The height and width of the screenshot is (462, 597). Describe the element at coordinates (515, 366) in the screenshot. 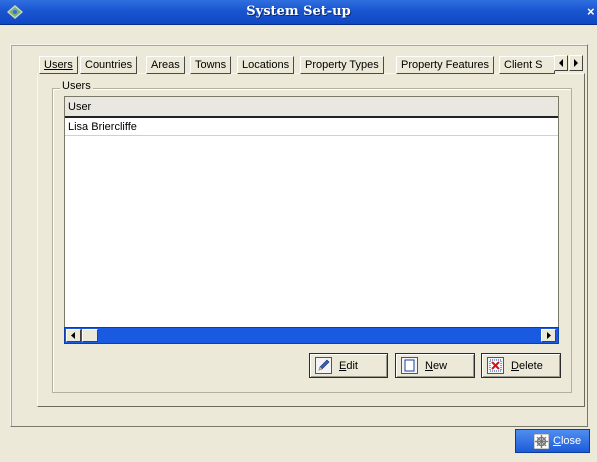

I see `delete-hotkey: D` at that location.